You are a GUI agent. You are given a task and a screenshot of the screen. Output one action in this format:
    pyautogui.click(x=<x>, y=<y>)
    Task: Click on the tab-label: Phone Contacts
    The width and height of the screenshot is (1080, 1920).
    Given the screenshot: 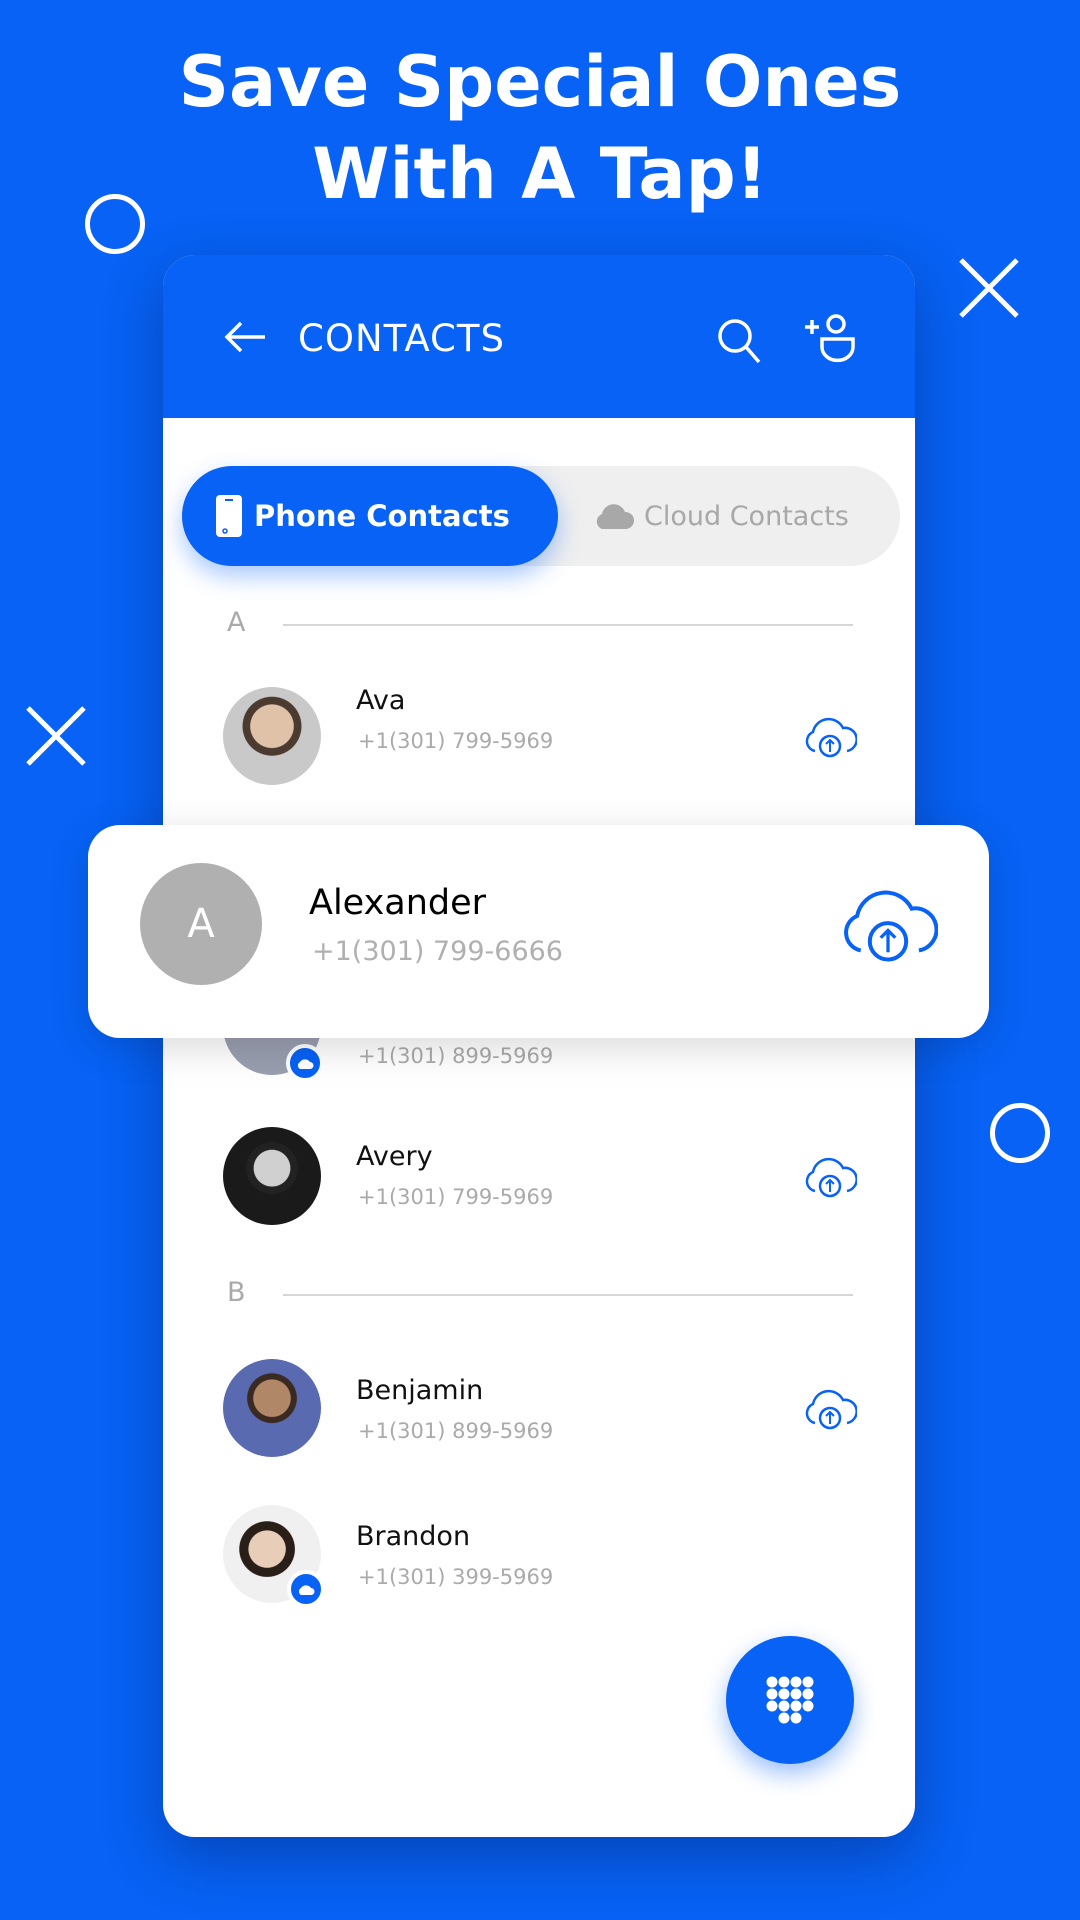 What is the action you would take?
    pyautogui.click(x=382, y=516)
    